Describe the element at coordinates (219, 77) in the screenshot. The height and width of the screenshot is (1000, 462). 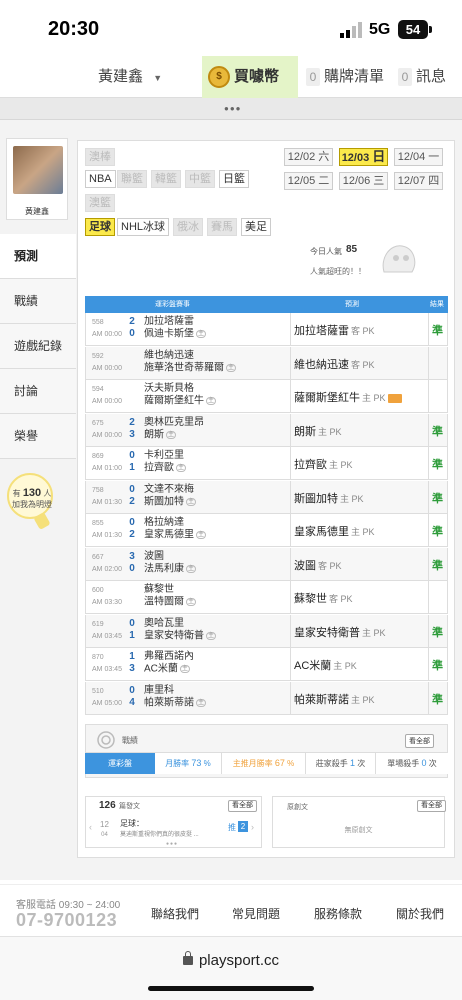
I see `coin-icon: $` at that location.